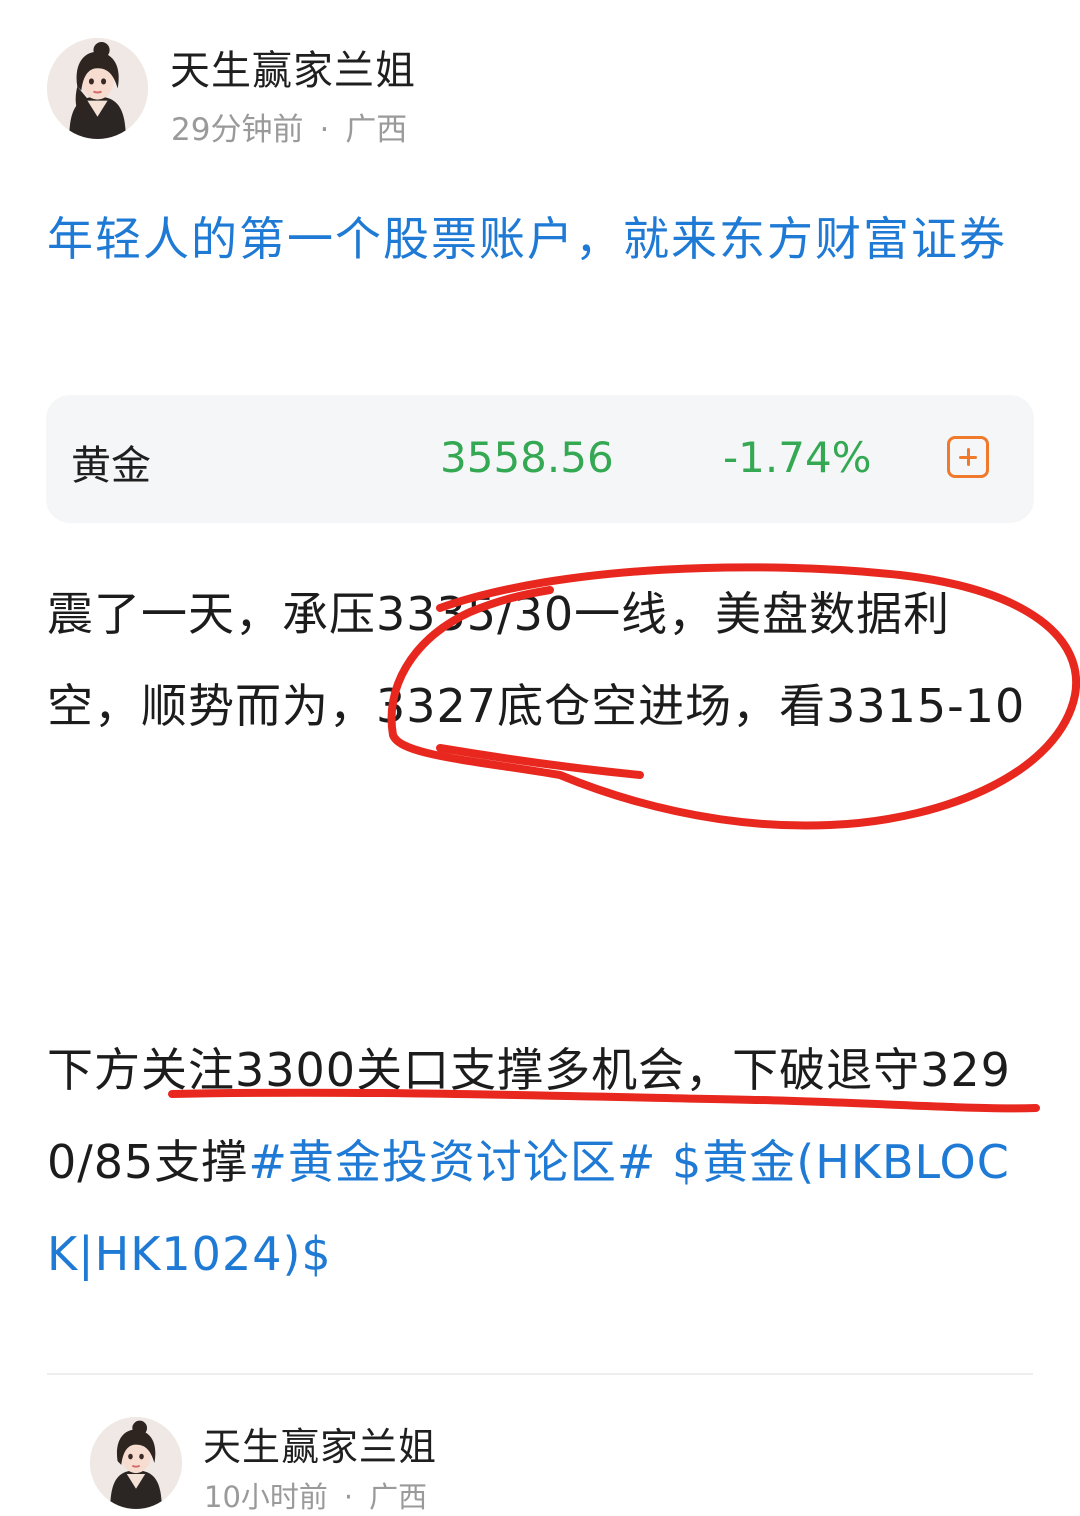 The height and width of the screenshot is (1516, 1080). What do you see at coordinates (968, 457) in the screenshot?
I see `add-watchlist-icon` at bounding box center [968, 457].